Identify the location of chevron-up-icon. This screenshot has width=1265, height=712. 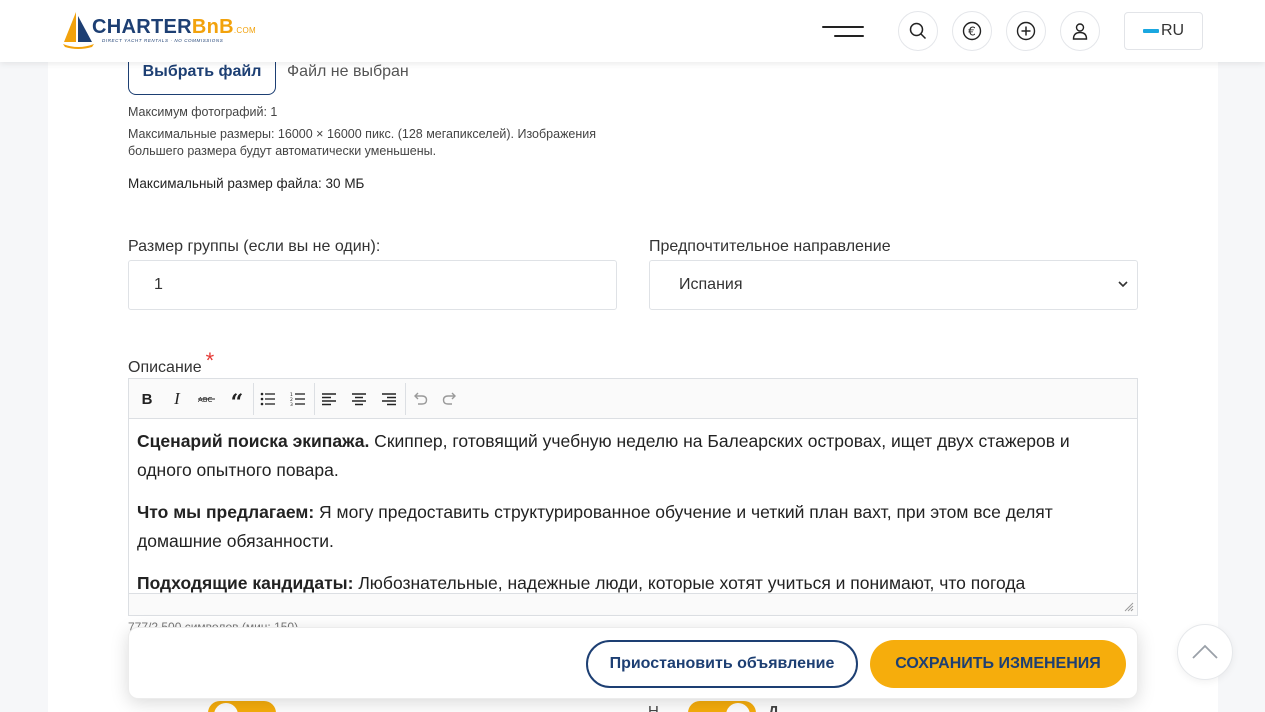
(1205, 651).